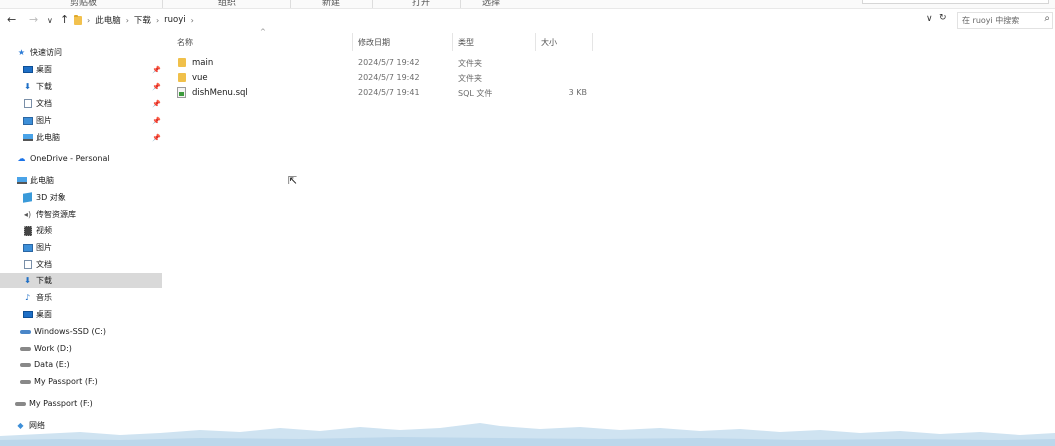 The height and width of the screenshot is (446, 1055). I want to click on sidebar-item-videos: 视频, so click(37, 230).